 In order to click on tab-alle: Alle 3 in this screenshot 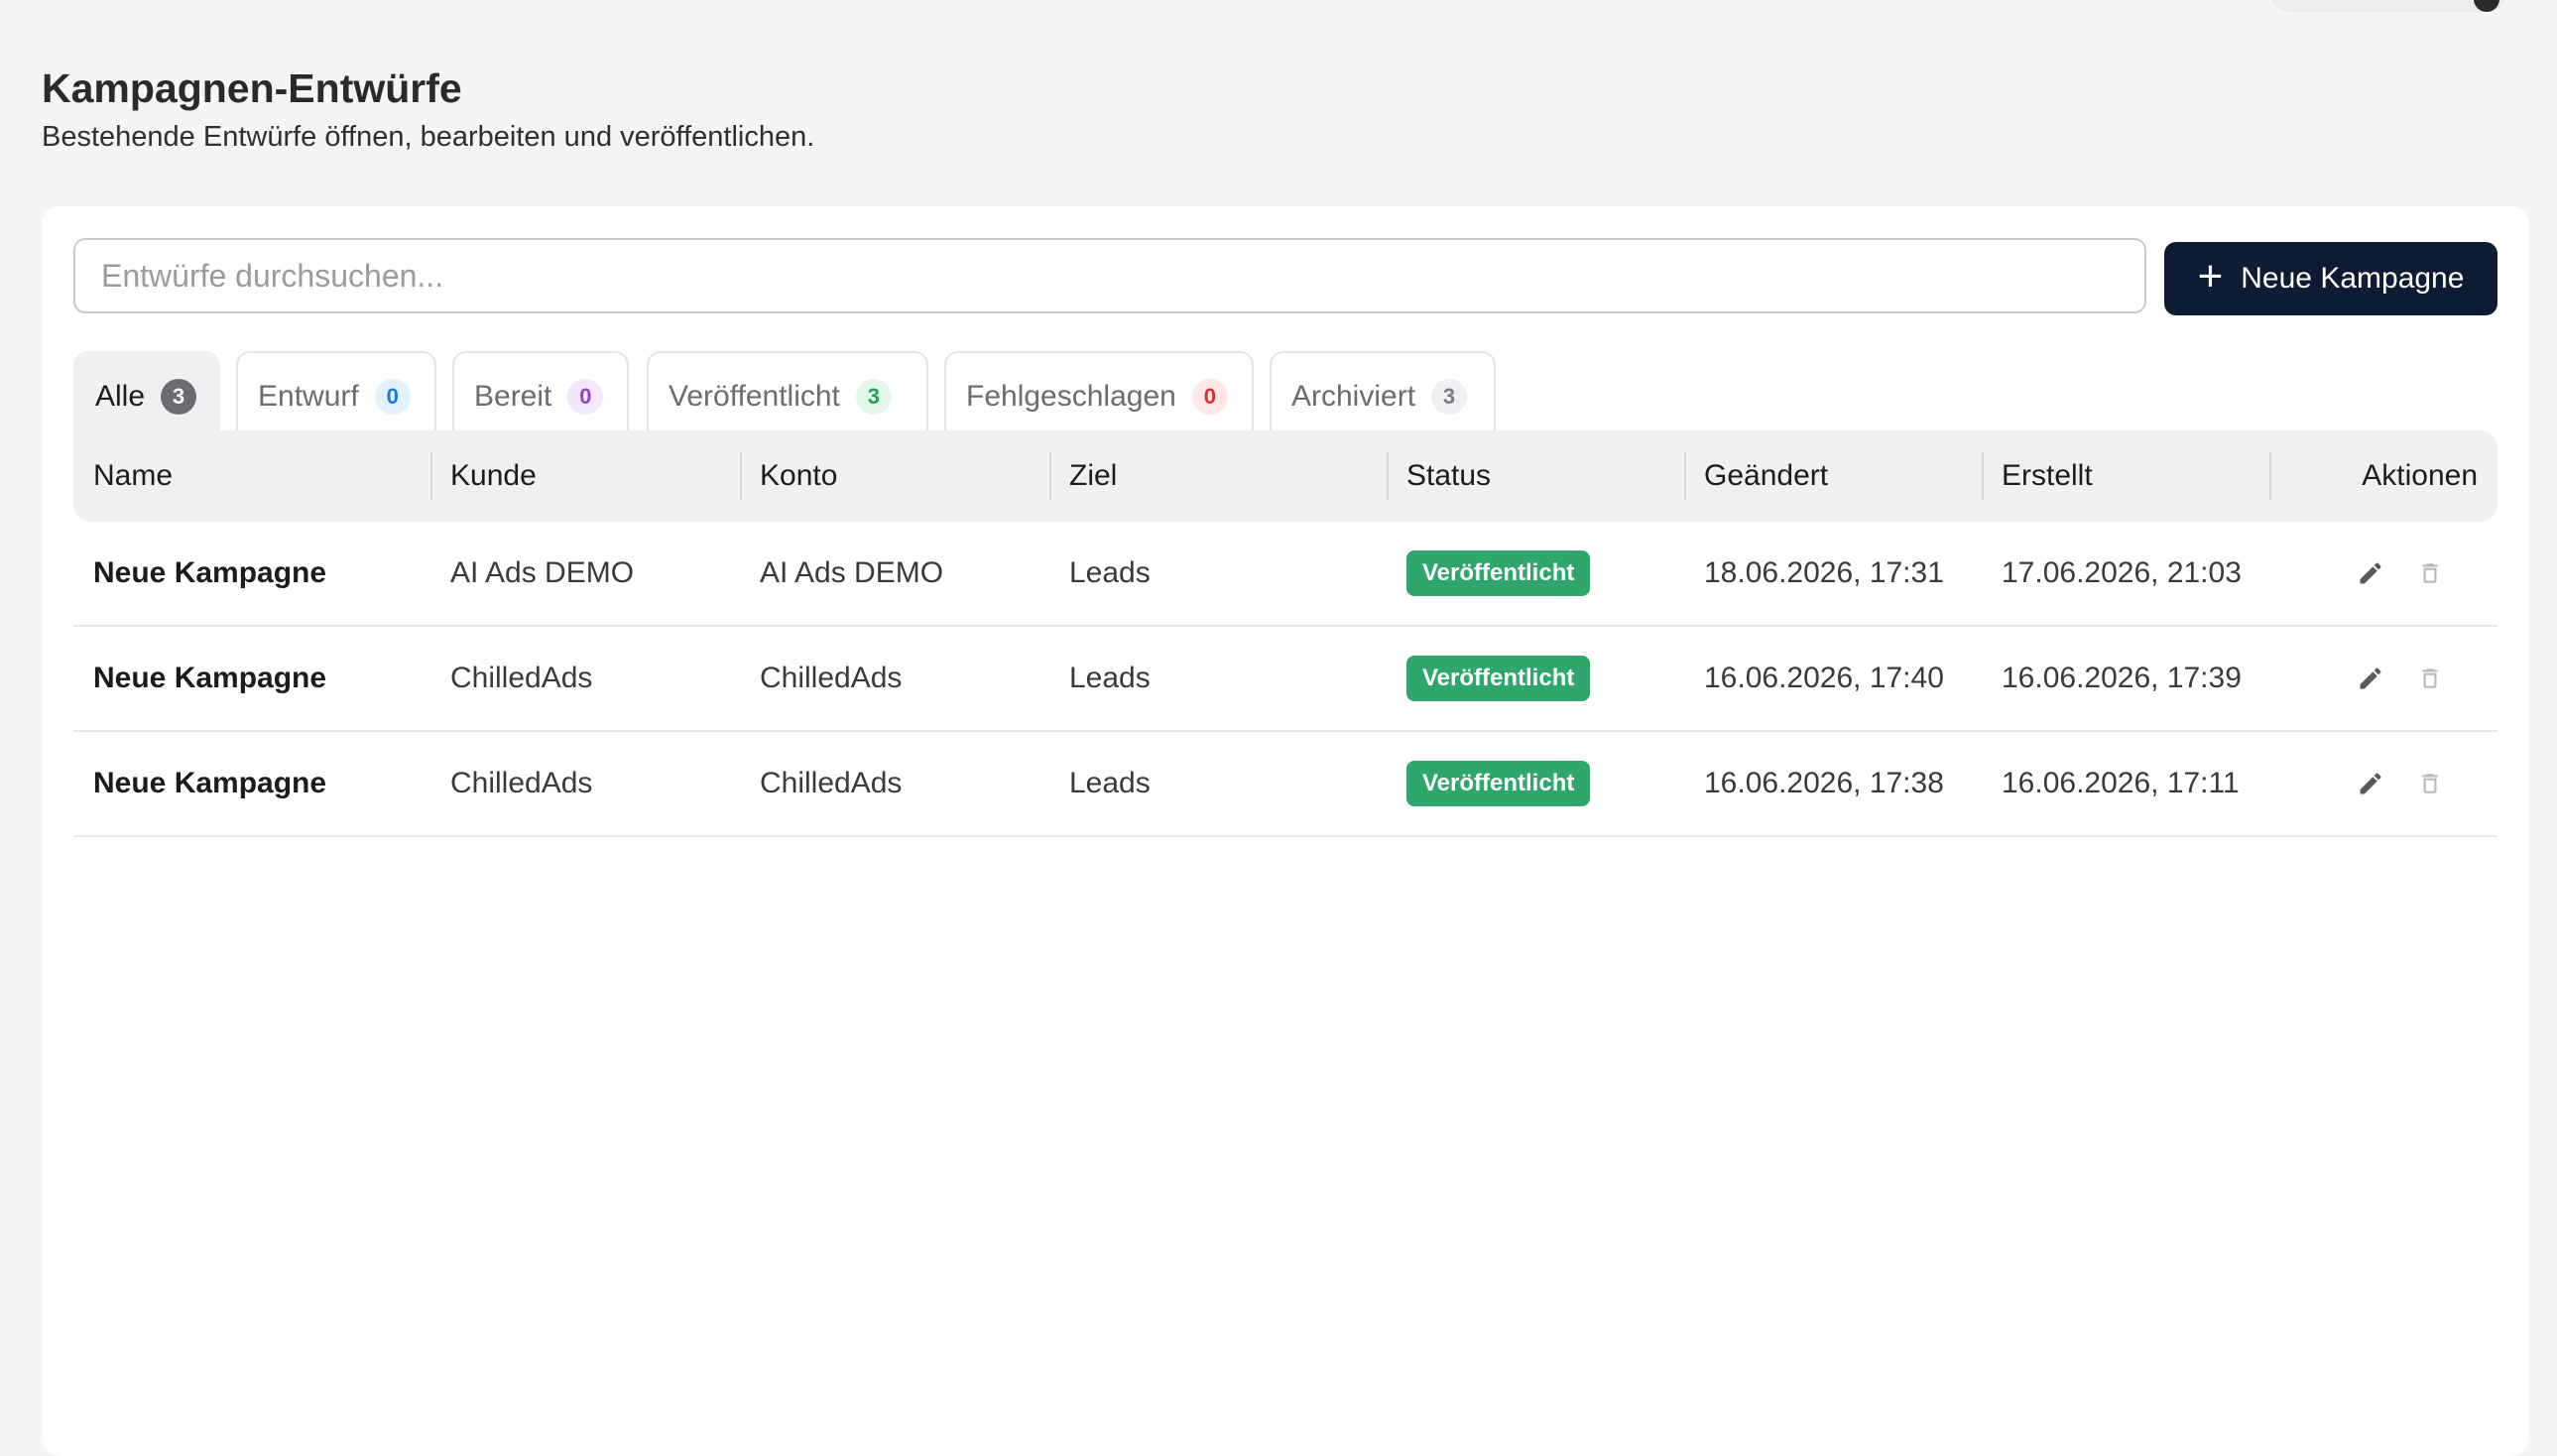, I will do `click(146, 395)`.